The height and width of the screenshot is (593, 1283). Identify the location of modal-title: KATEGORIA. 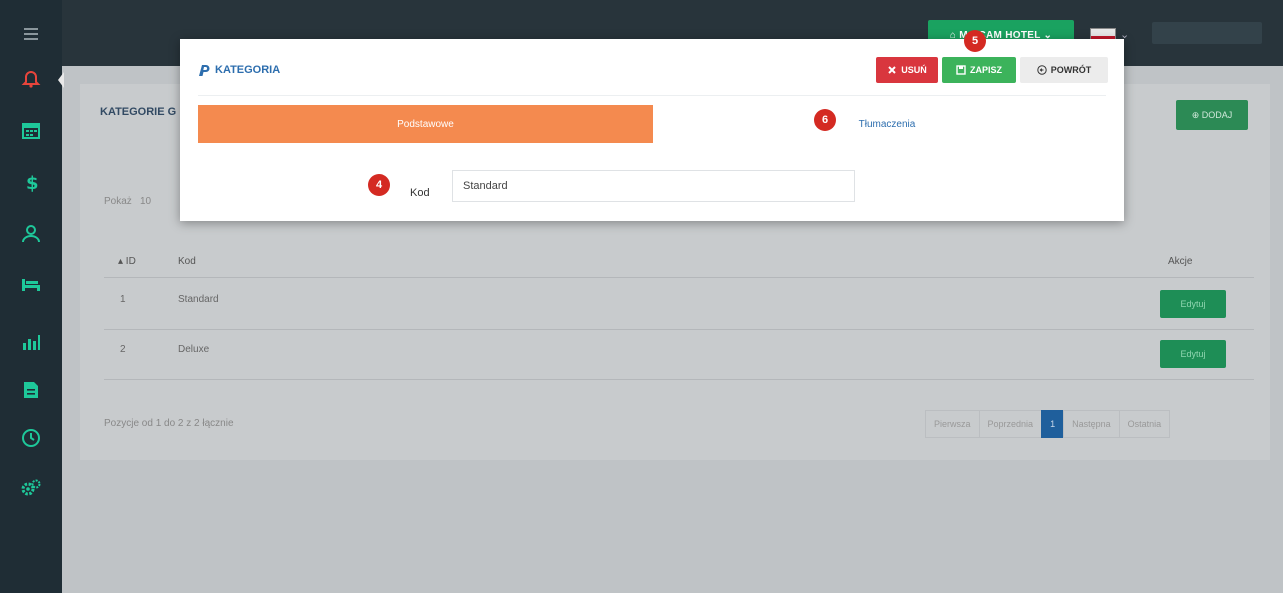
(239, 70).